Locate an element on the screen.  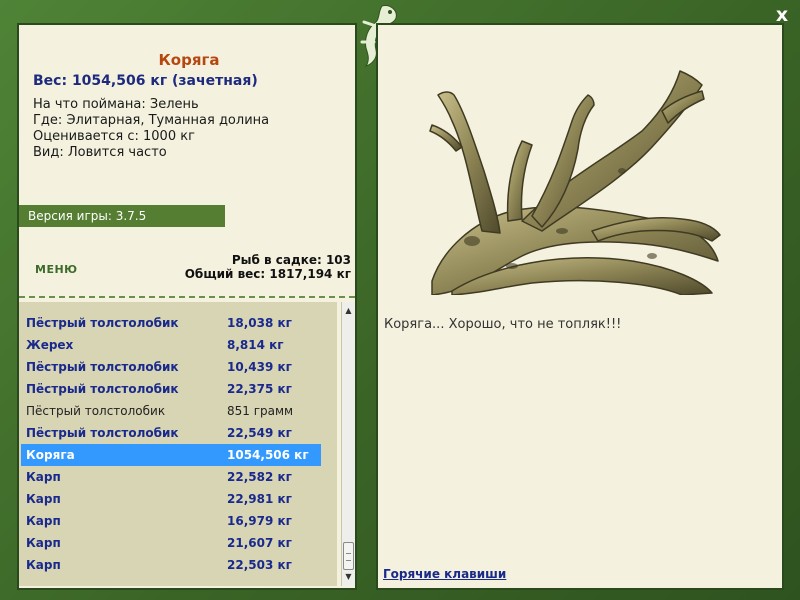
fish-row-name: Коряга is located at coordinates (50, 455).